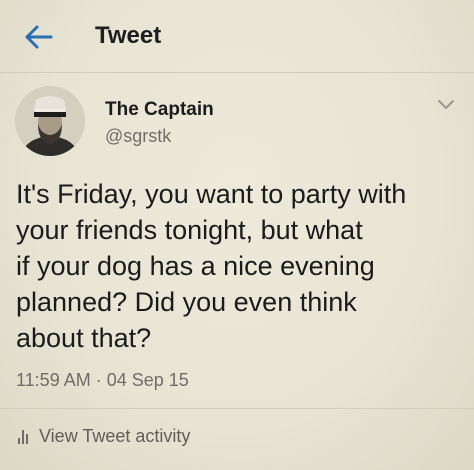 The width and height of the screenshot is (474, 470). Describe the element at coordinates (23, 436) in the screenshot. I see `bar-chart-icon` at that location.